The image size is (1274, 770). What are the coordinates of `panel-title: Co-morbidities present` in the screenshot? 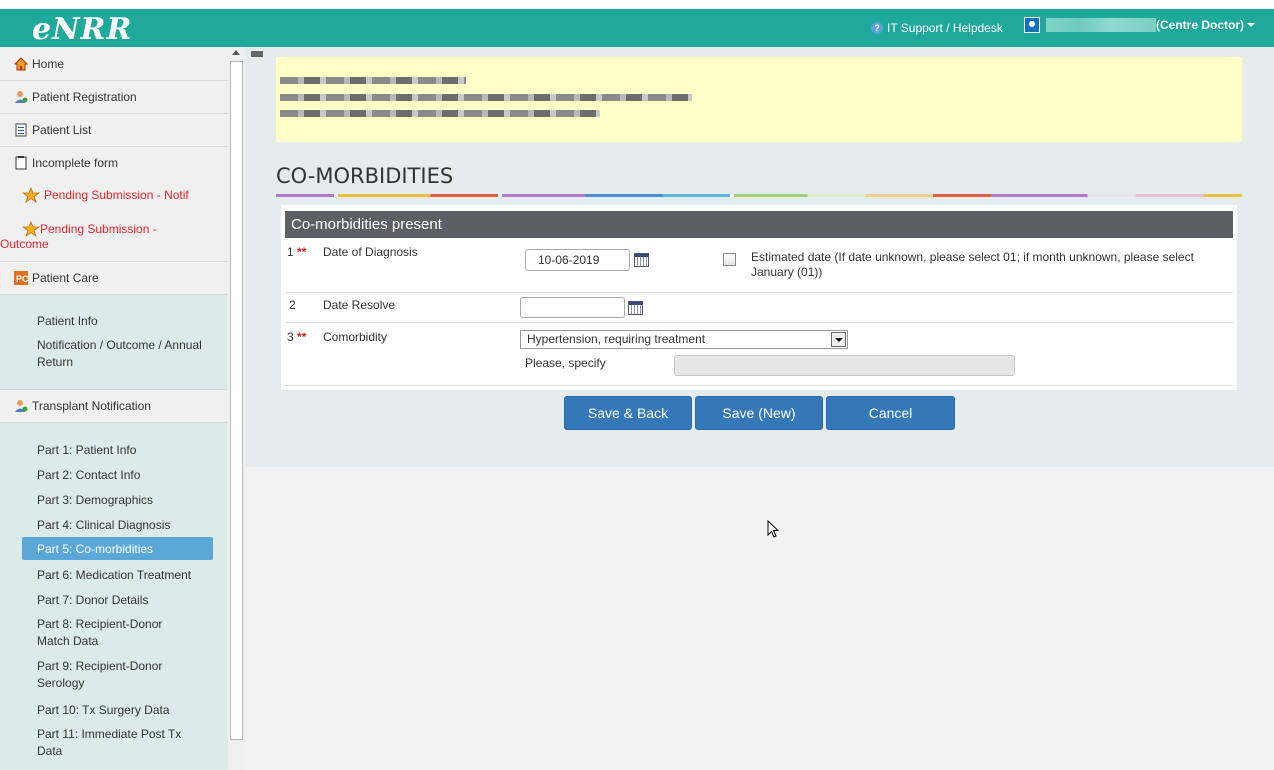 It's located at (759, 224).